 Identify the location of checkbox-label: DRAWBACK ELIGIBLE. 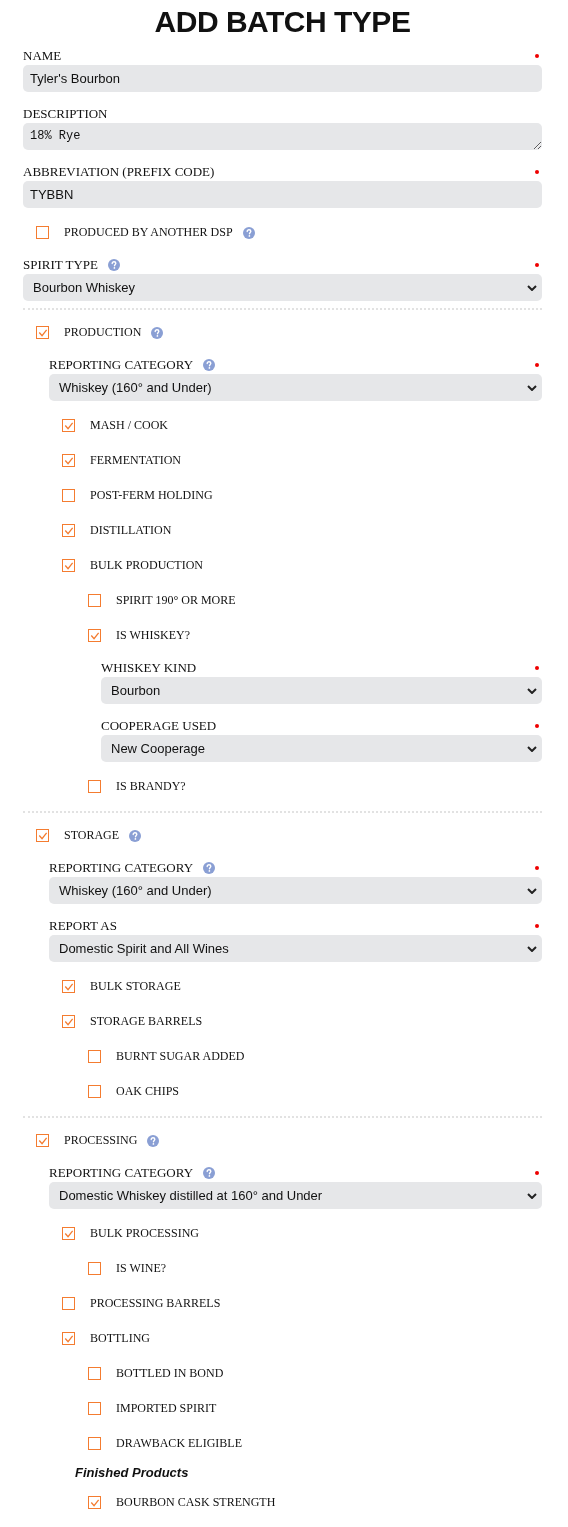
(179, 1443).